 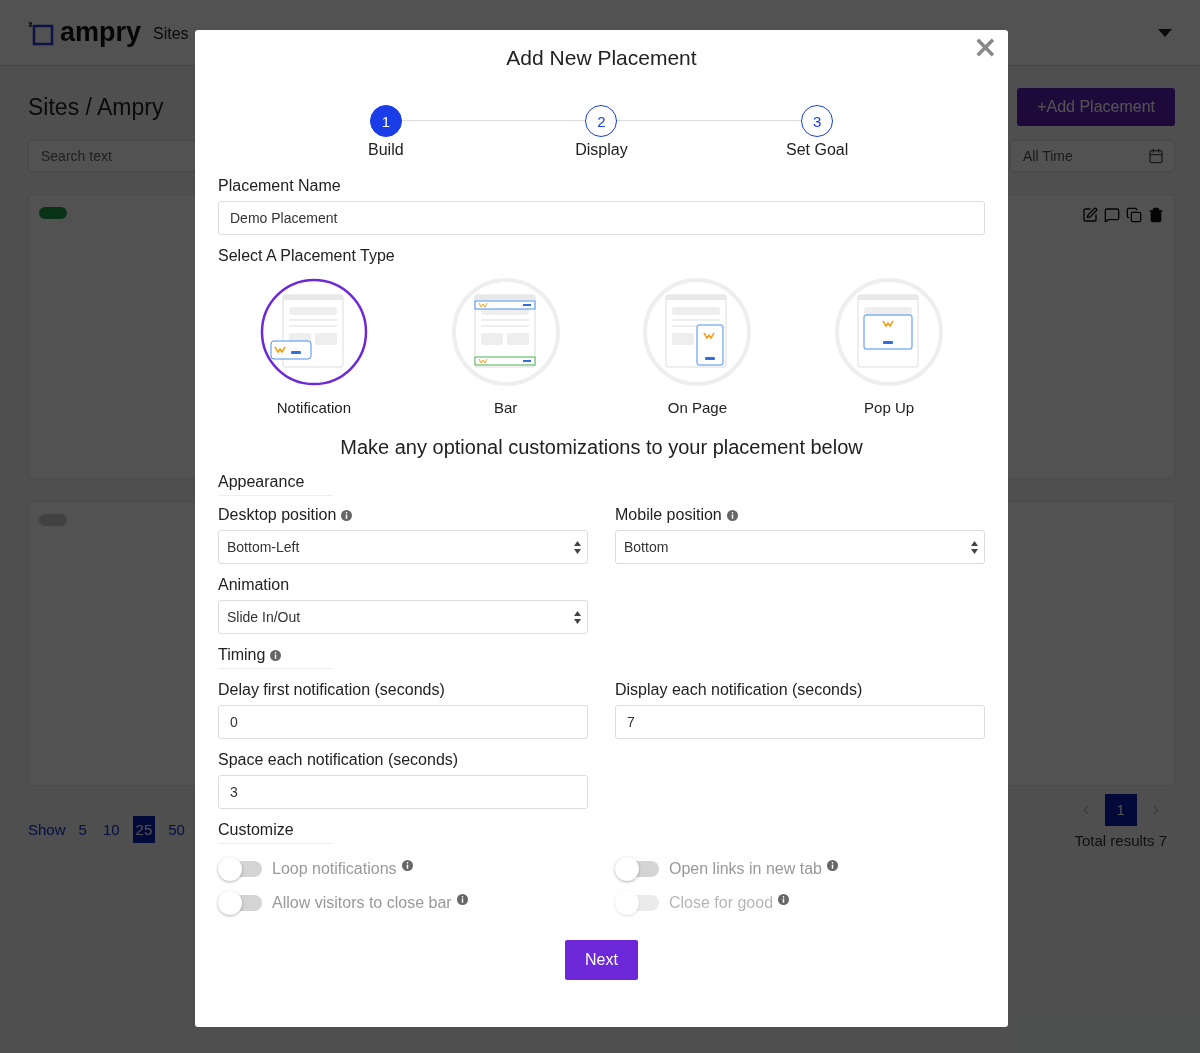 What do you see at coordinates (403, 617) in the screenshot?
I see `select-field: Slide In/Out` at bounding box center [403, 617].